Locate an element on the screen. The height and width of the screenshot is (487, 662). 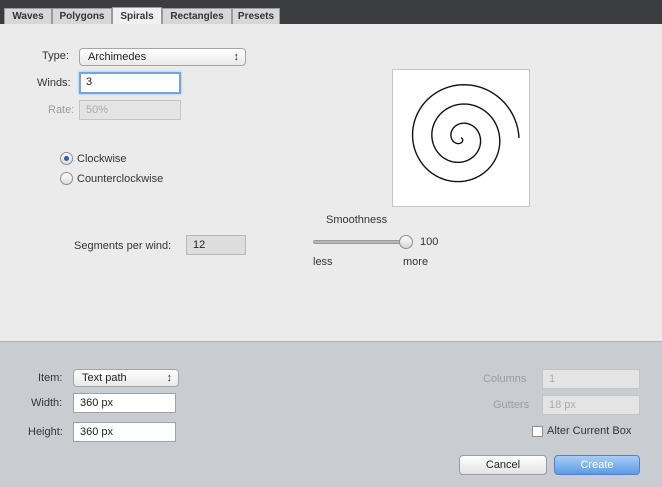
alter-current-box-checkbox is located at coordinates (537, 431).